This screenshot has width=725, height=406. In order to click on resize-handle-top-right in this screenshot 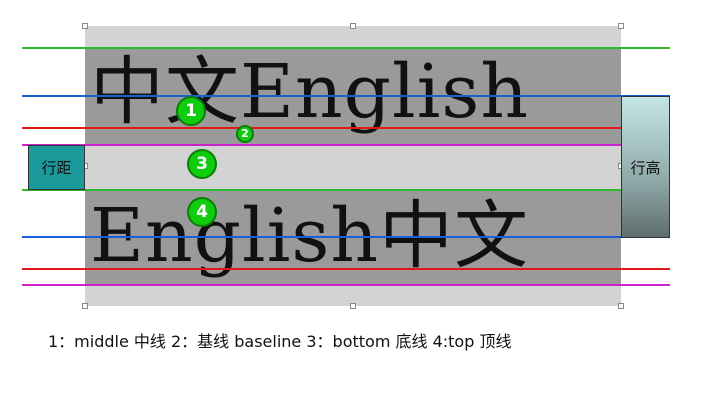, I will do `click(621, 26)`.